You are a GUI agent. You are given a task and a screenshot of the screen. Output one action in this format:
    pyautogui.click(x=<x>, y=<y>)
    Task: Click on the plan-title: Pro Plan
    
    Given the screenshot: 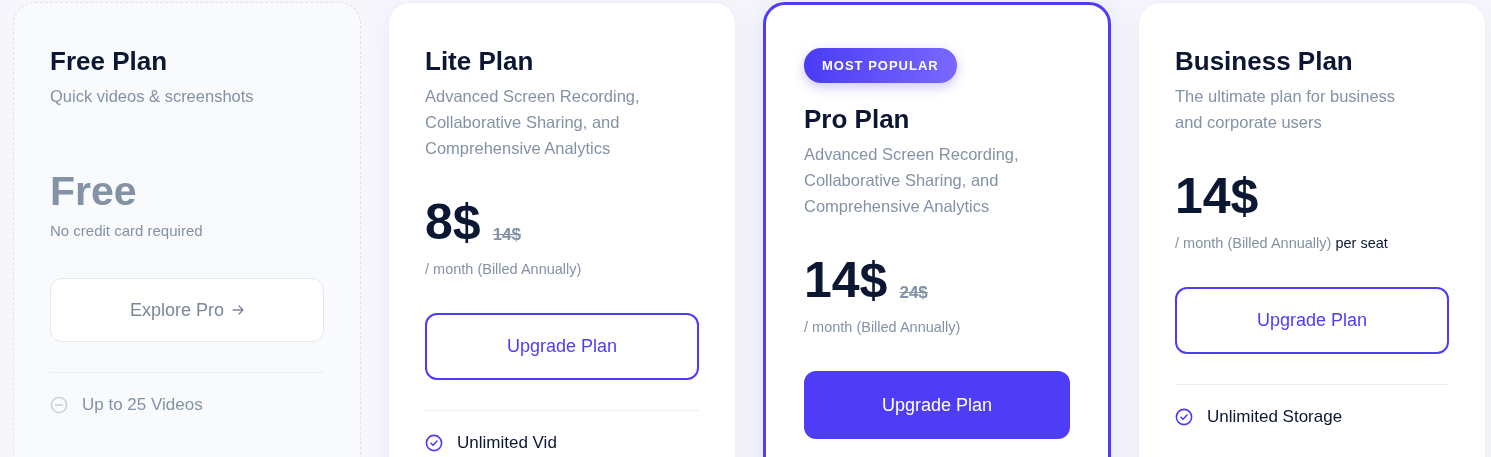 What is the action you would take?
    pyautogui.click(x=857, y=119)
    